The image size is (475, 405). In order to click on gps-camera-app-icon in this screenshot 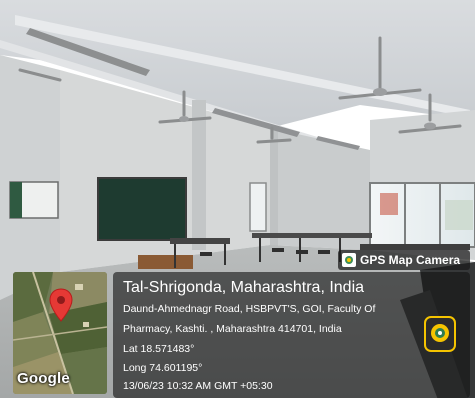, I will do `click(440, 334)`.